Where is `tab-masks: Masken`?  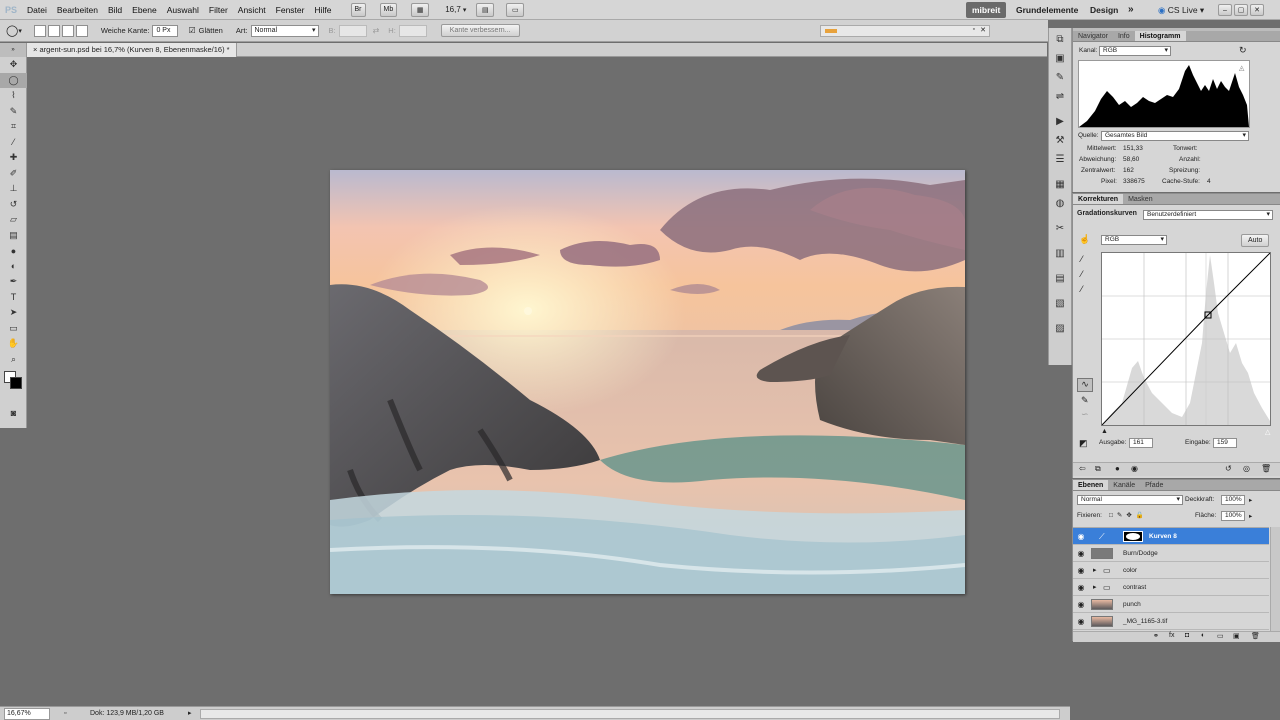 tab-masks: Masken is located at coordinates (1140, 199).